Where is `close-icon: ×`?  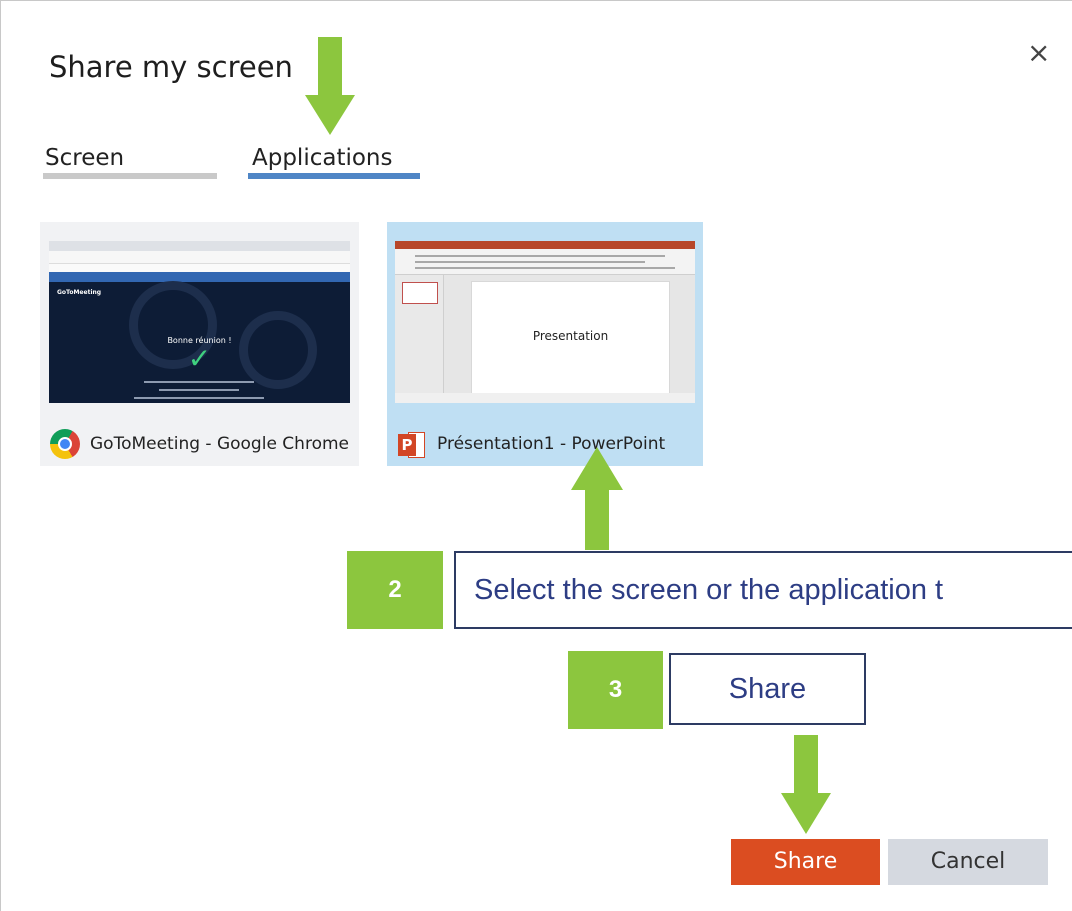 close-icon: × is located at coordinates (1038, 52).